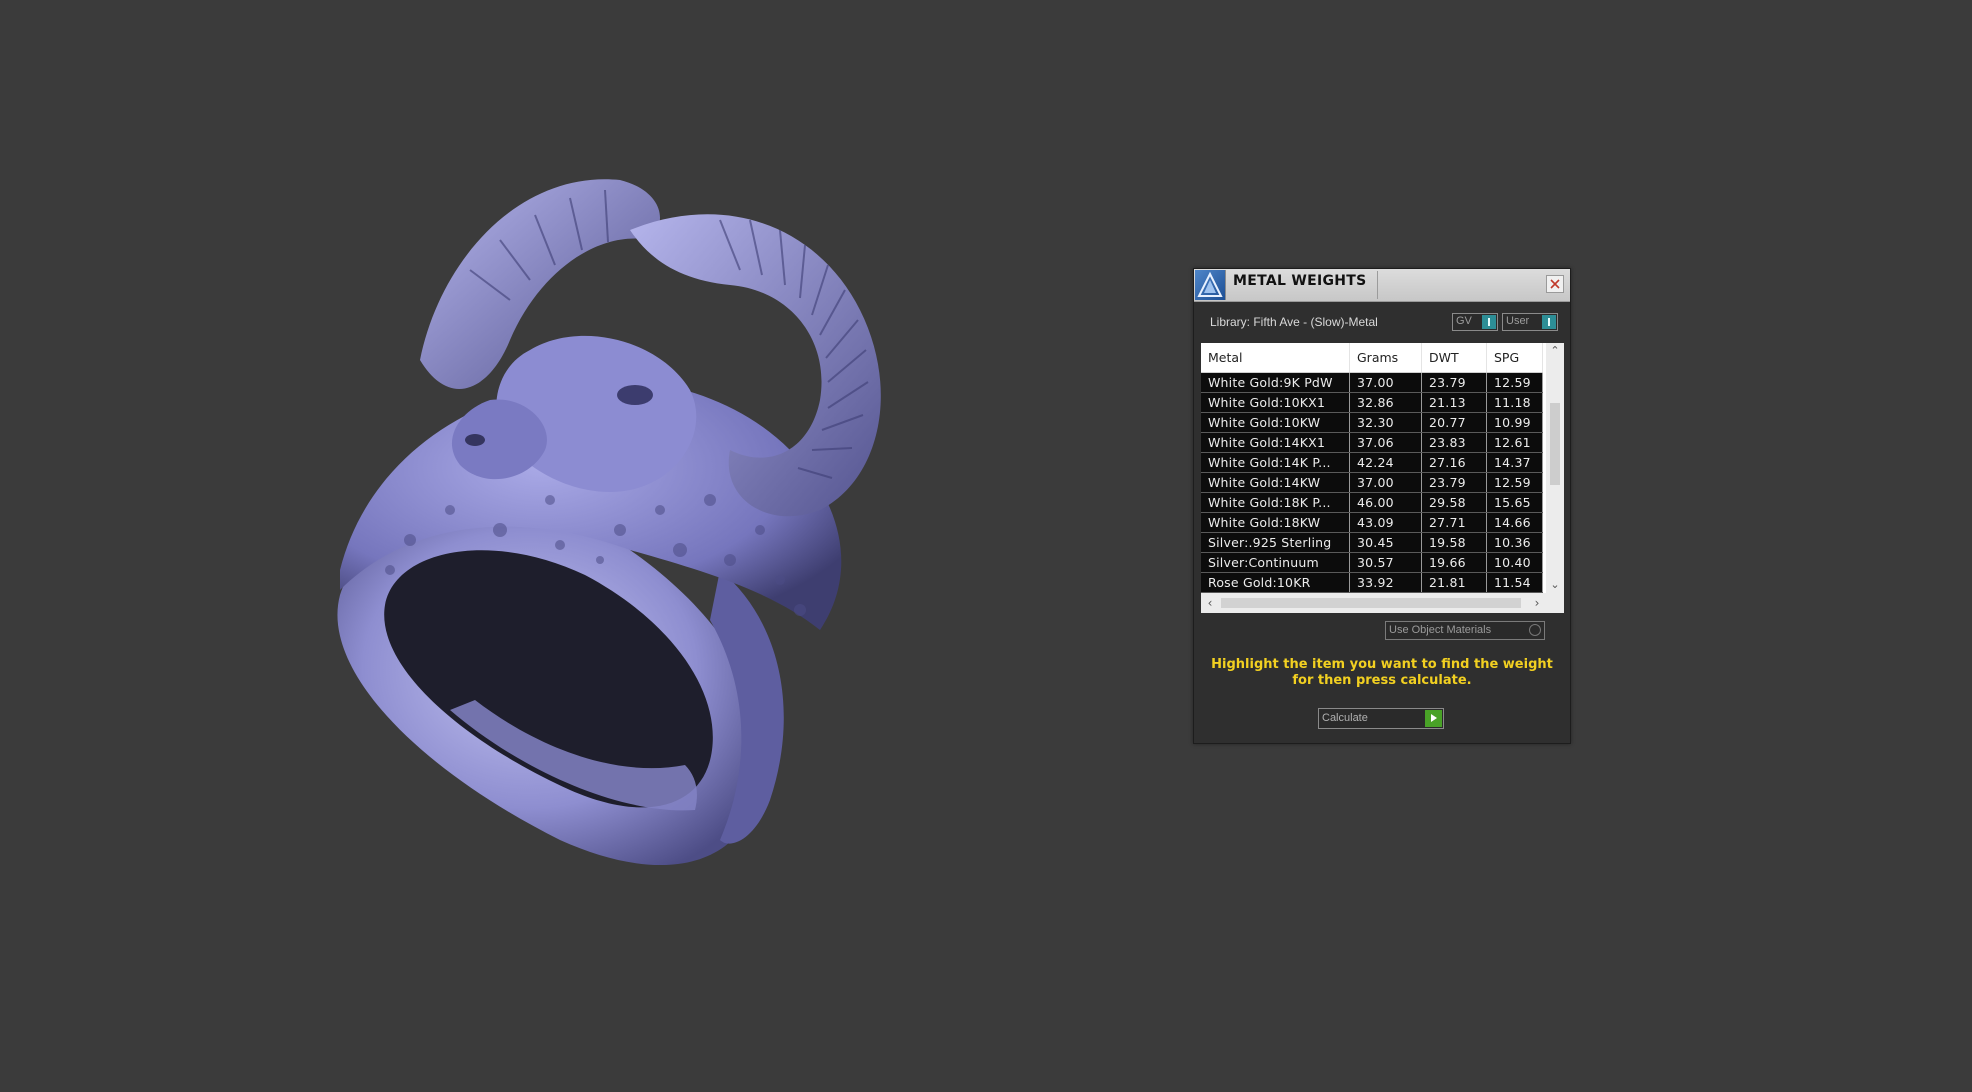 The height and width of the screenshot is (1092, 1972). I want to click on column-header-spg: SPG, so click(1514, 358).